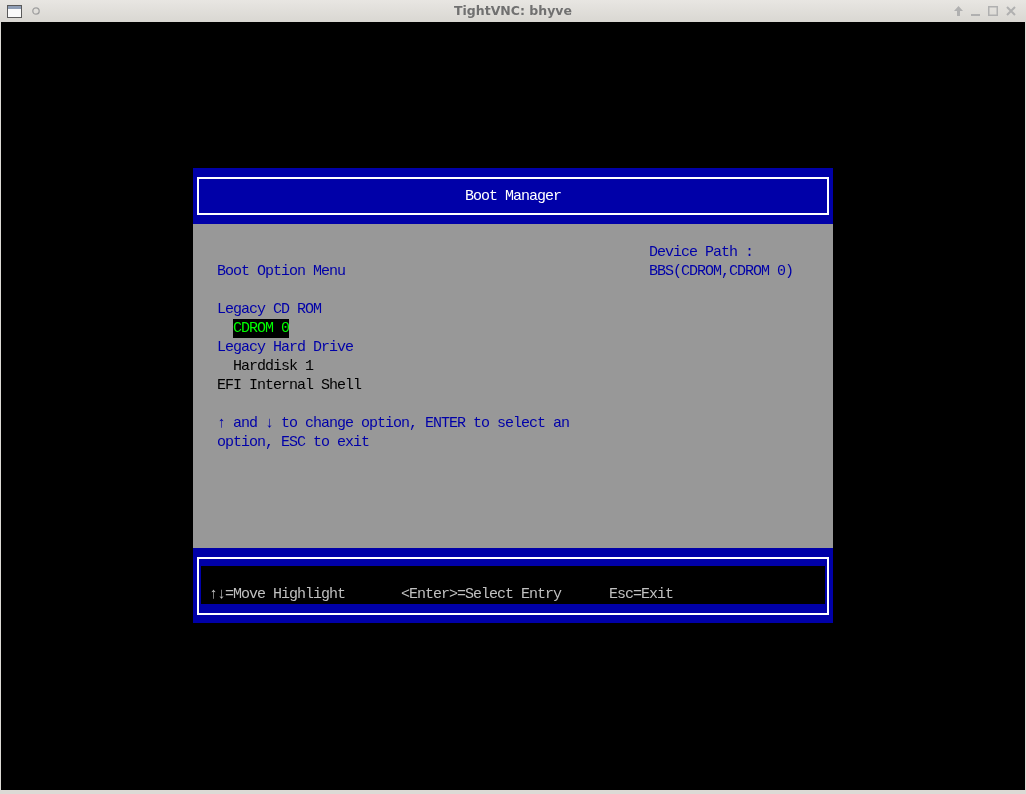  I want to click on boot-option: CDROM 0, so click(261, 328).